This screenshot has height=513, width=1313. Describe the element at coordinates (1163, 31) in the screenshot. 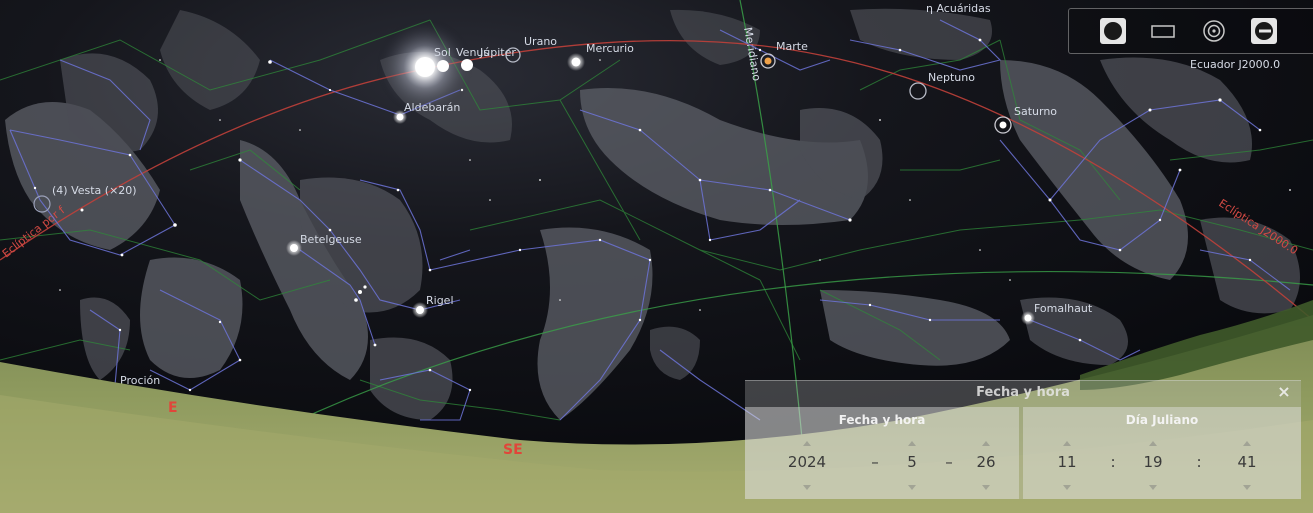

I see `rectangle-icon` at that location.